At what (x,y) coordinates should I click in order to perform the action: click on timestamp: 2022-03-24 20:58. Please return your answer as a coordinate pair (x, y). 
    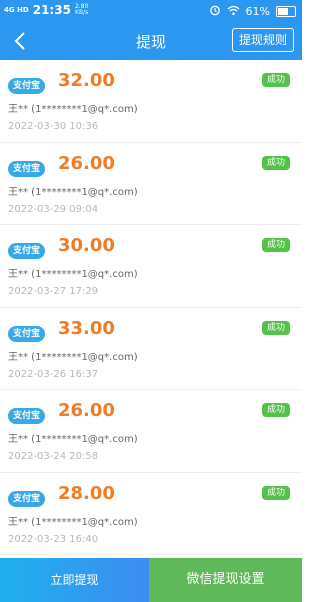
    Looking at the image, I should click on (53, 456).